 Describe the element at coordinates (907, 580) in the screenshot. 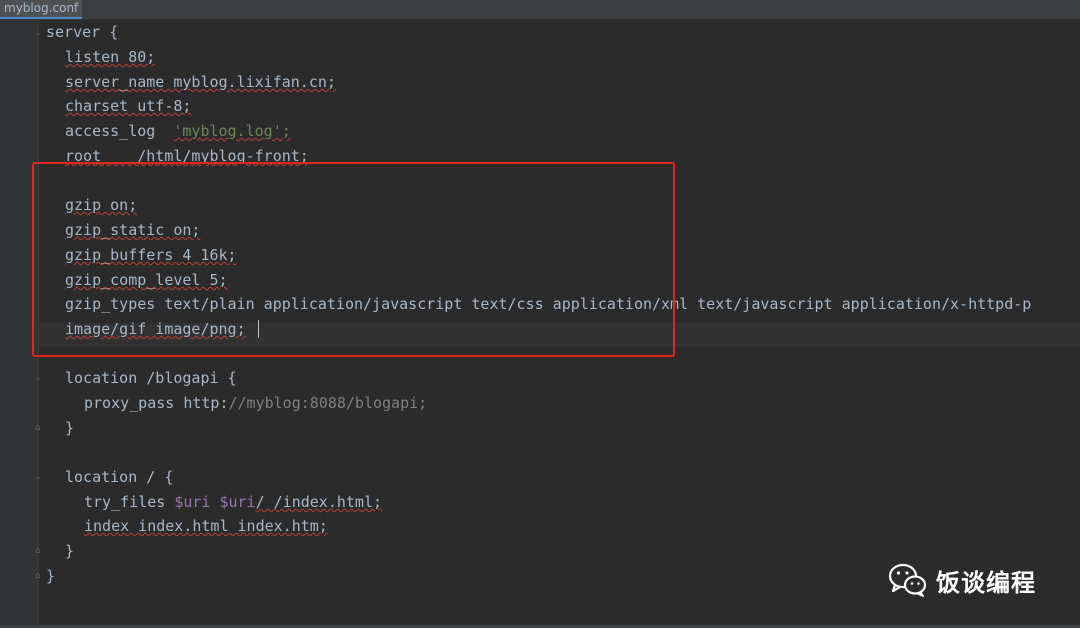

I see `wechat-icon` at that location.